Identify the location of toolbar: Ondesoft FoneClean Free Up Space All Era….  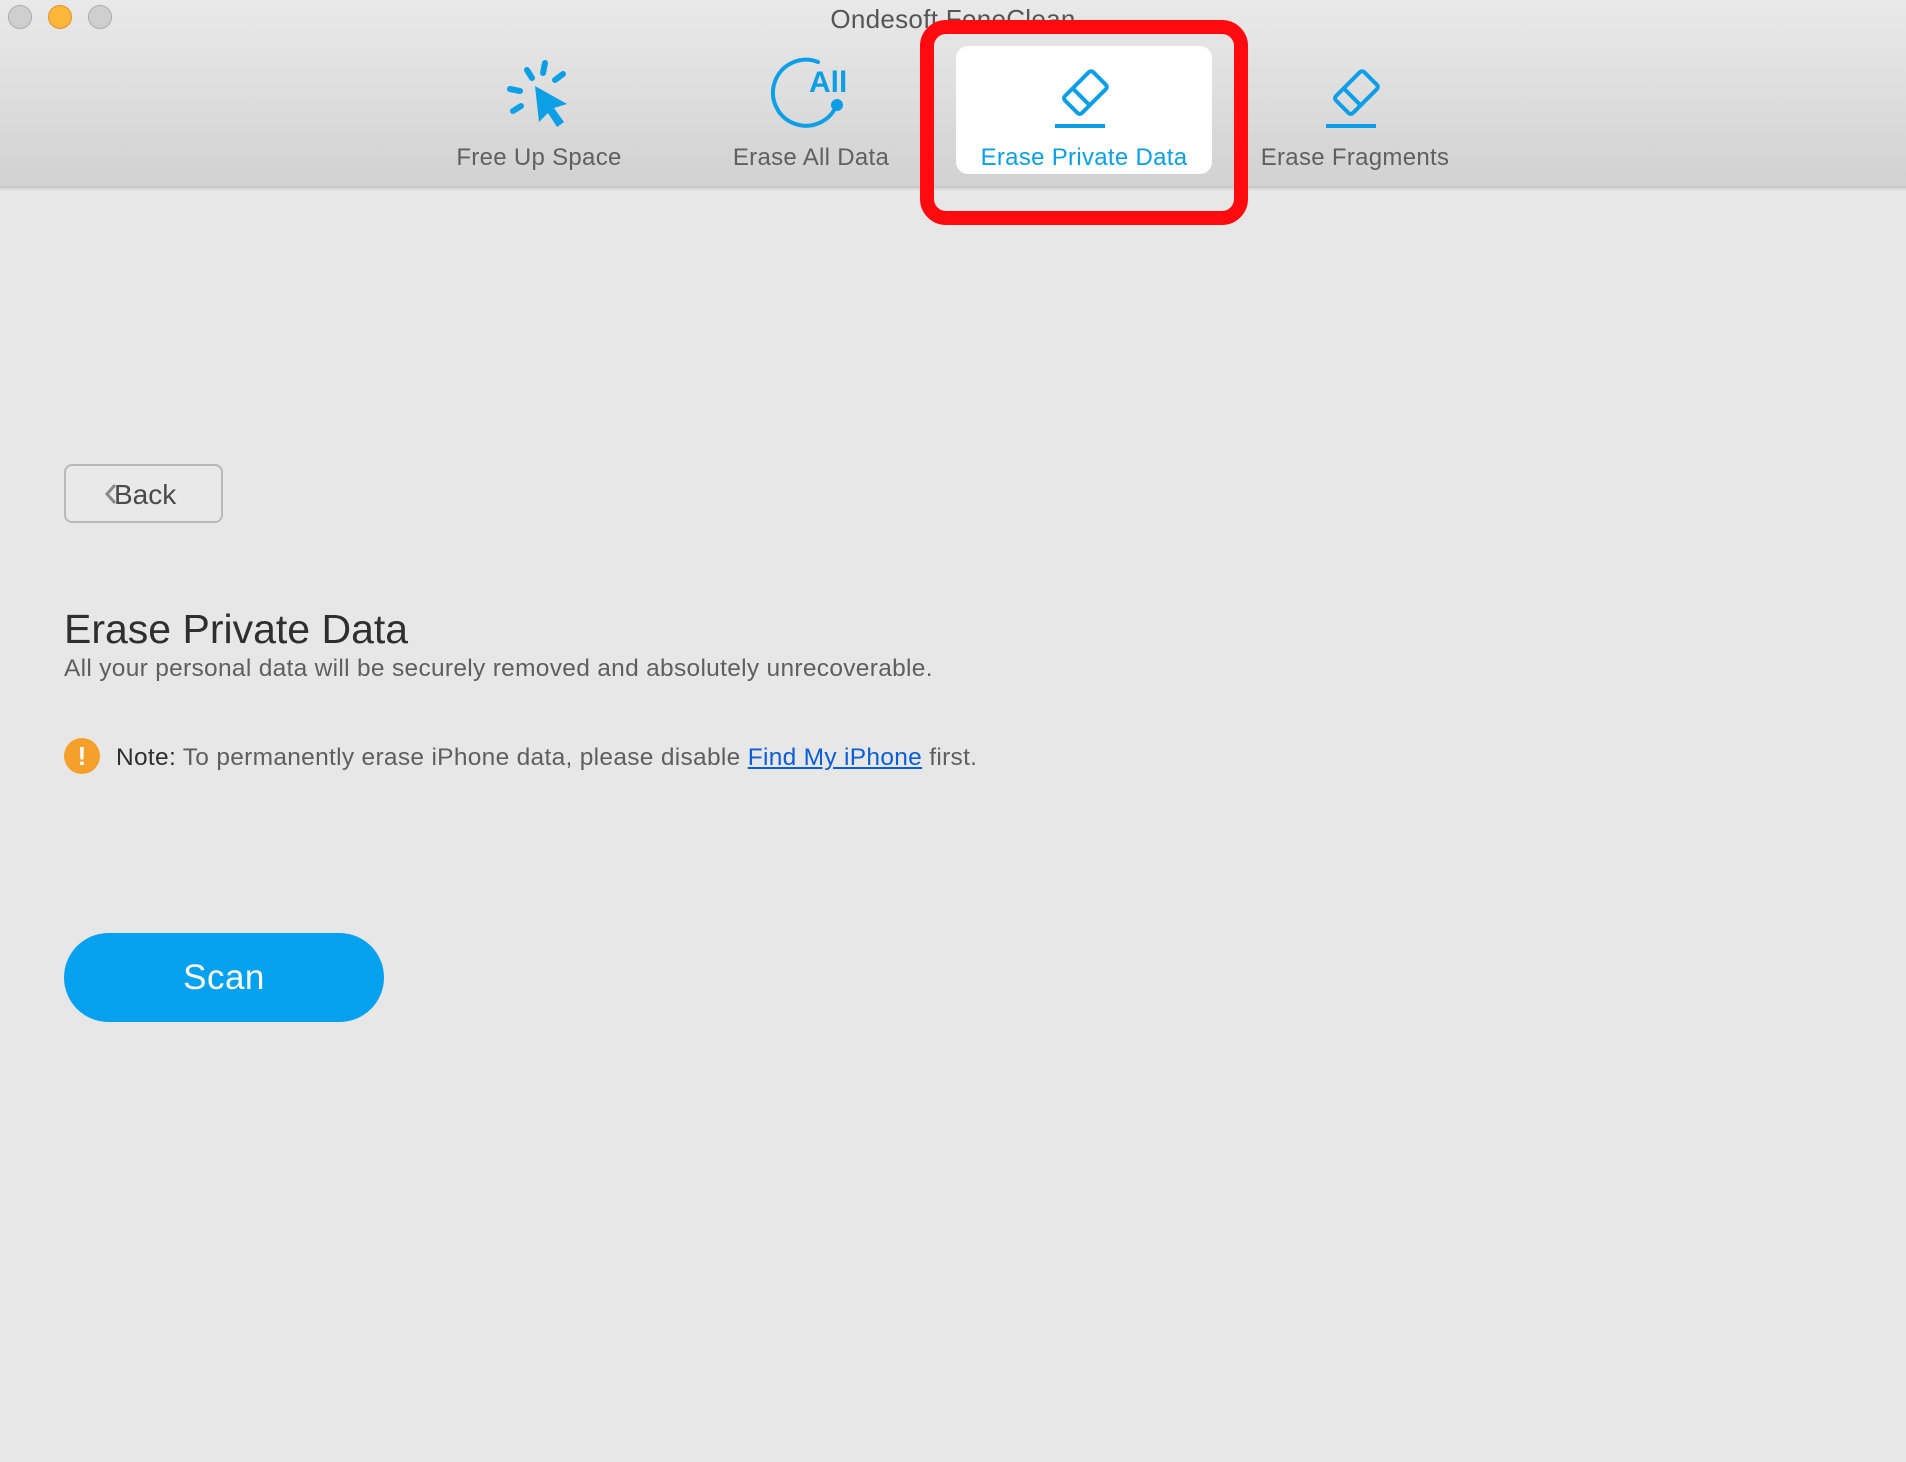
(953, 95).